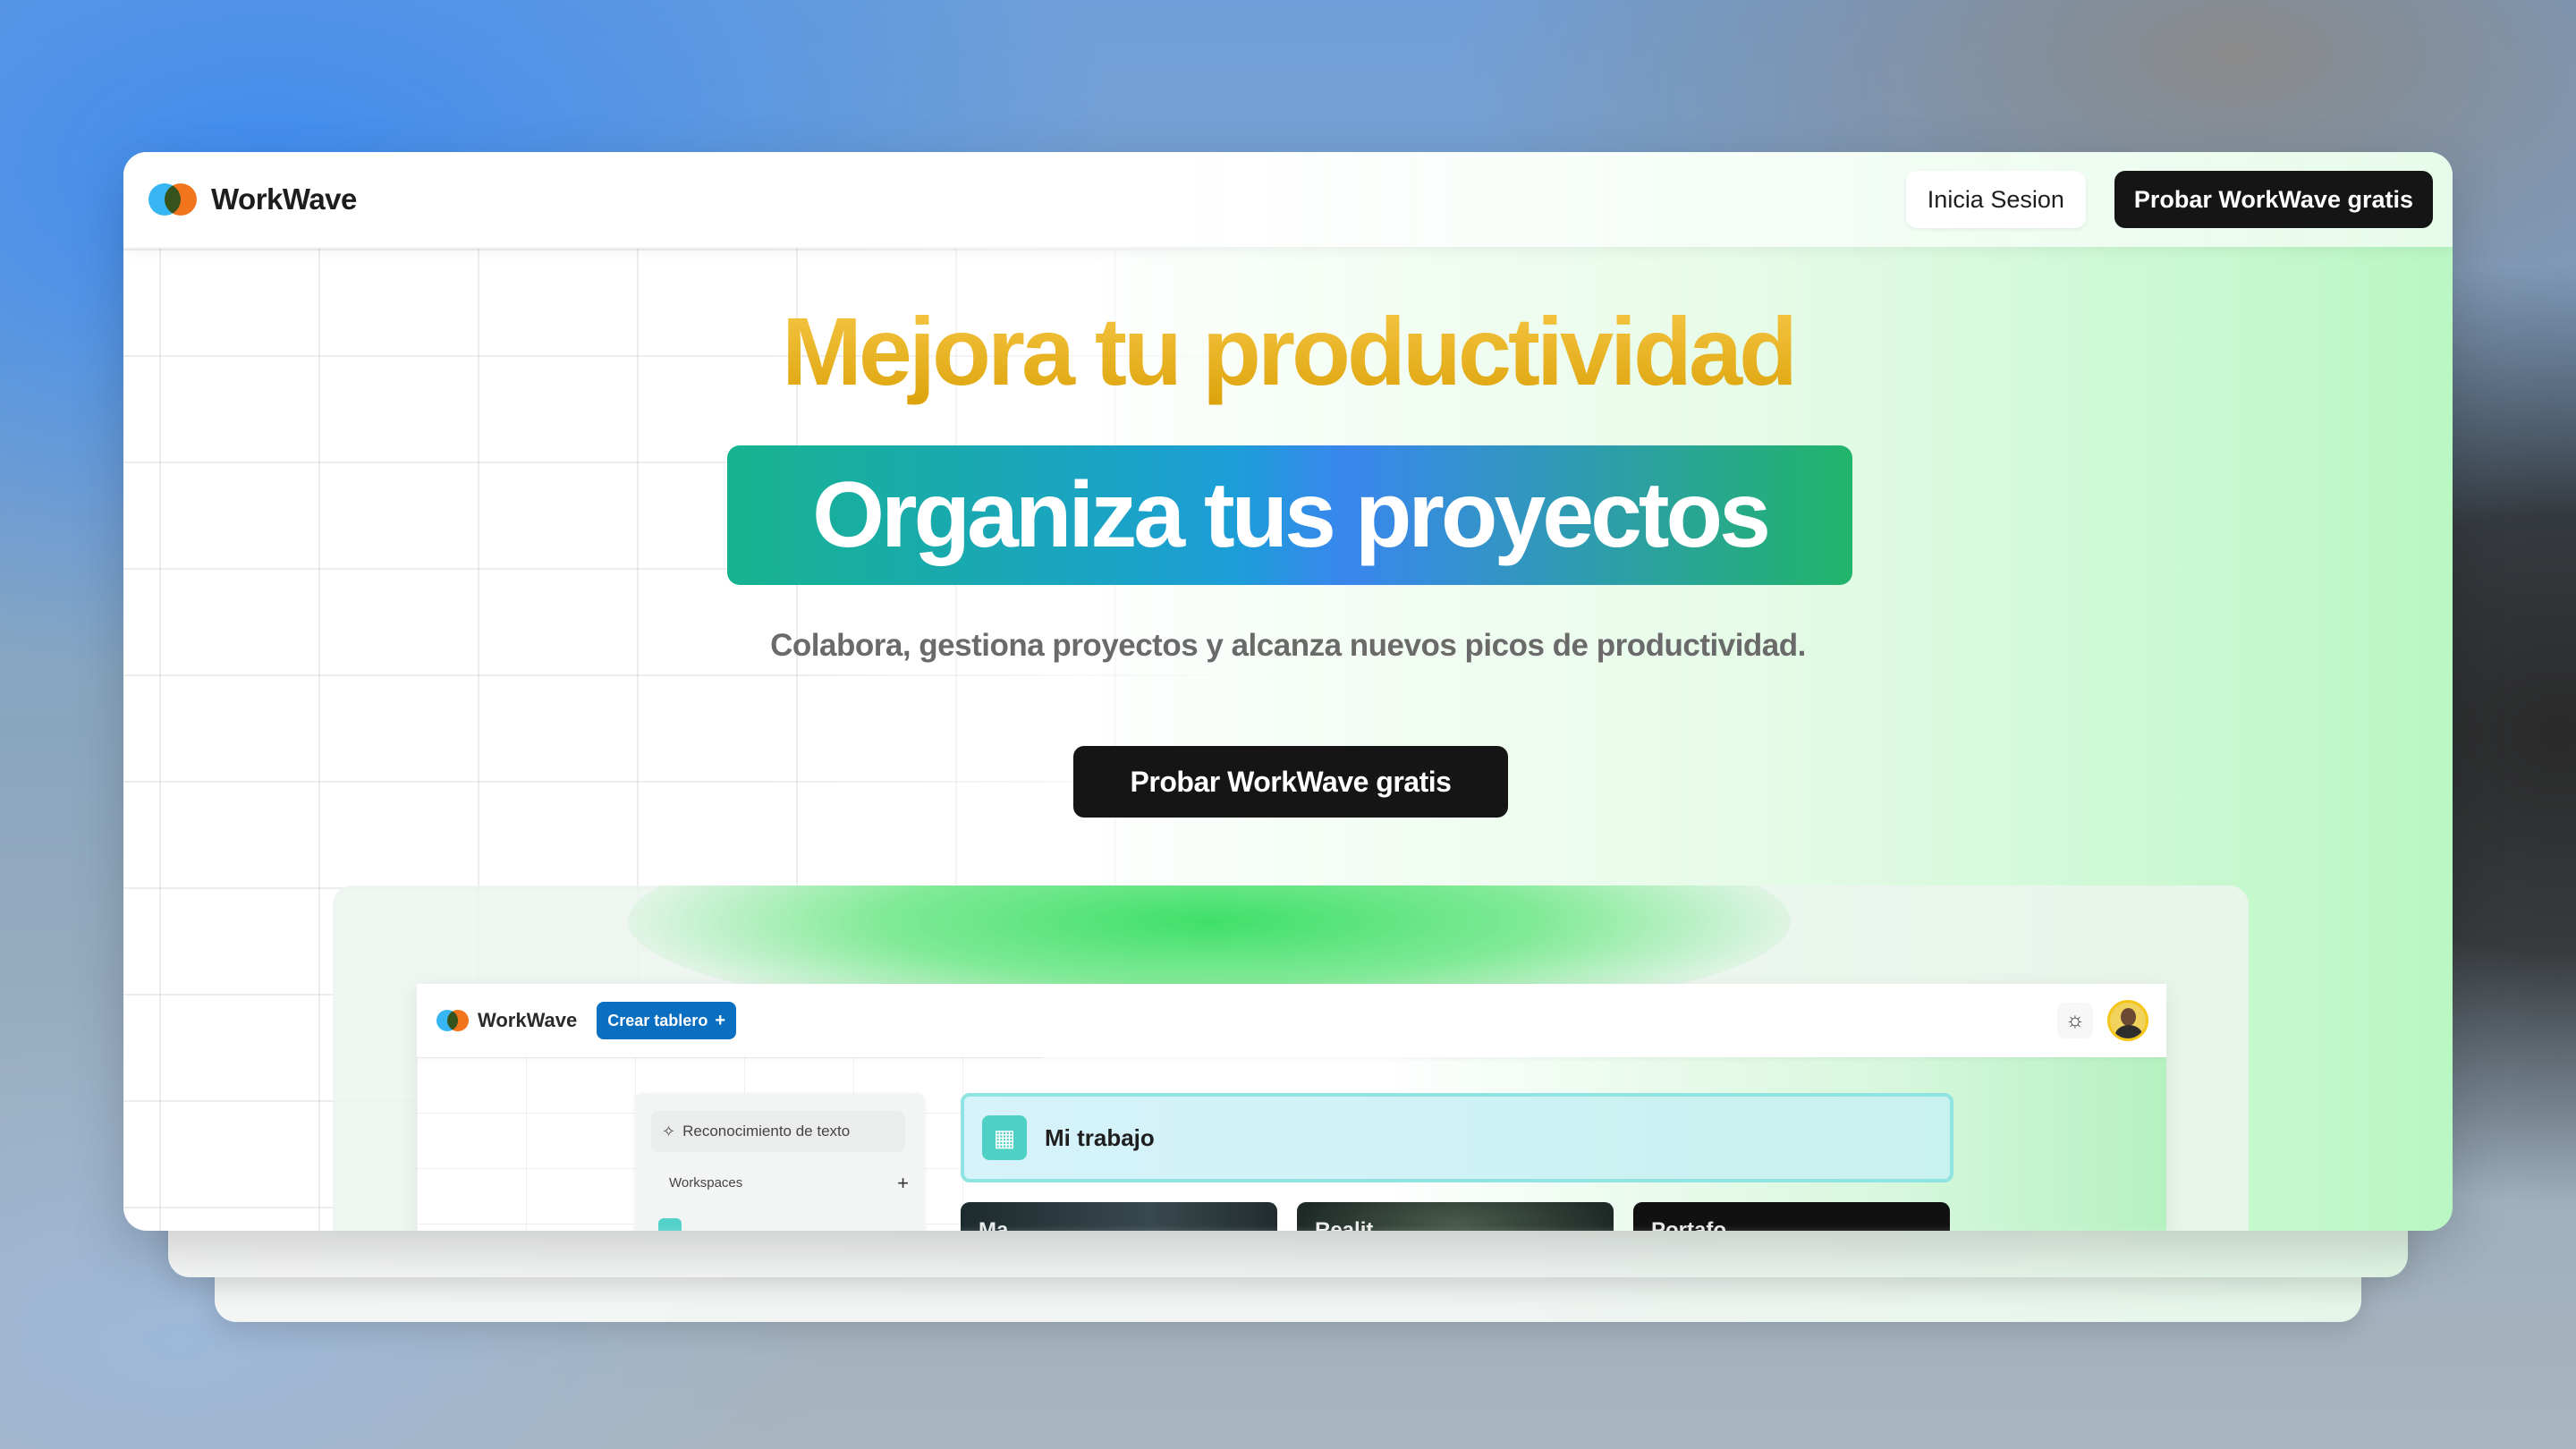  Describe the element at coordinates (453, 1020) in the screenshot. I see `app-logo-icon` at that location.